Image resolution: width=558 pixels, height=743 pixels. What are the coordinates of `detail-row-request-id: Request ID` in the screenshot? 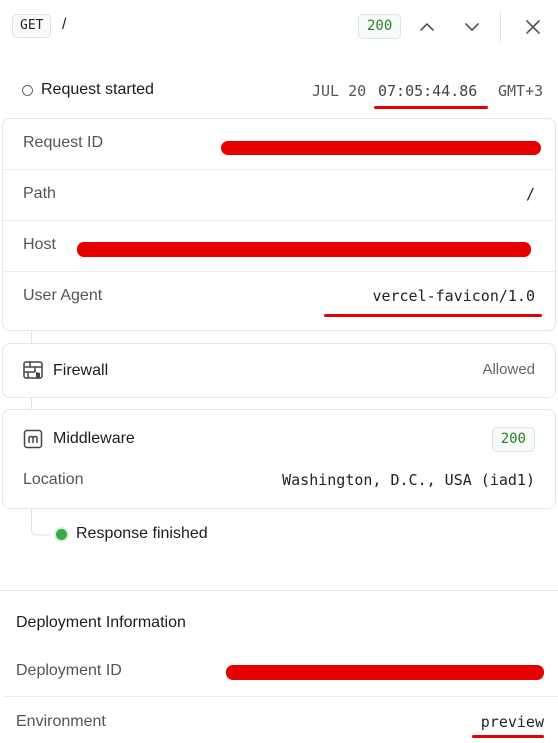 It's located at (279, 144).